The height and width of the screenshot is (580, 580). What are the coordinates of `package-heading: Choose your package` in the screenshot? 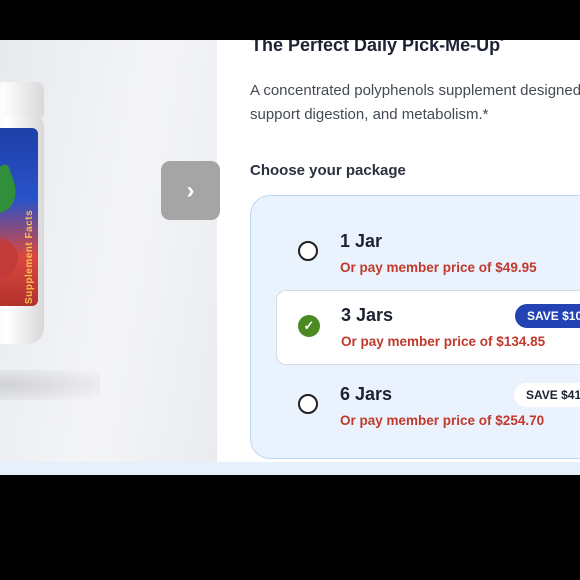 It's located at (328, 170).